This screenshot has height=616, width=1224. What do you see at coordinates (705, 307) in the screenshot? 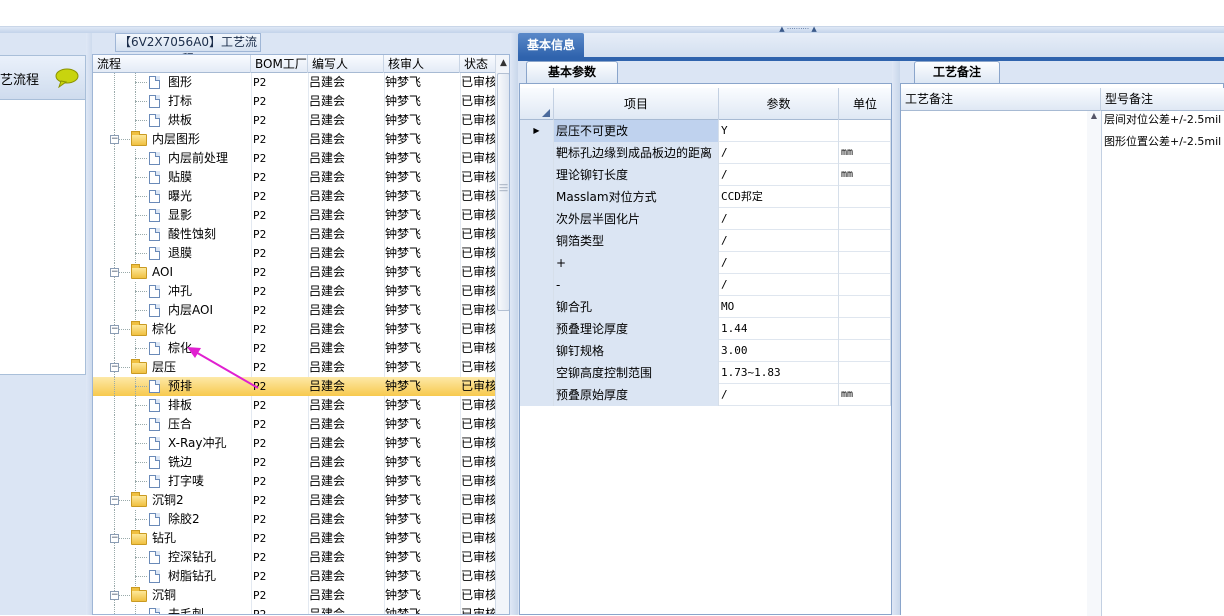
I see `param-row: 铆合孔 MO` at bounding box center [705, 307].